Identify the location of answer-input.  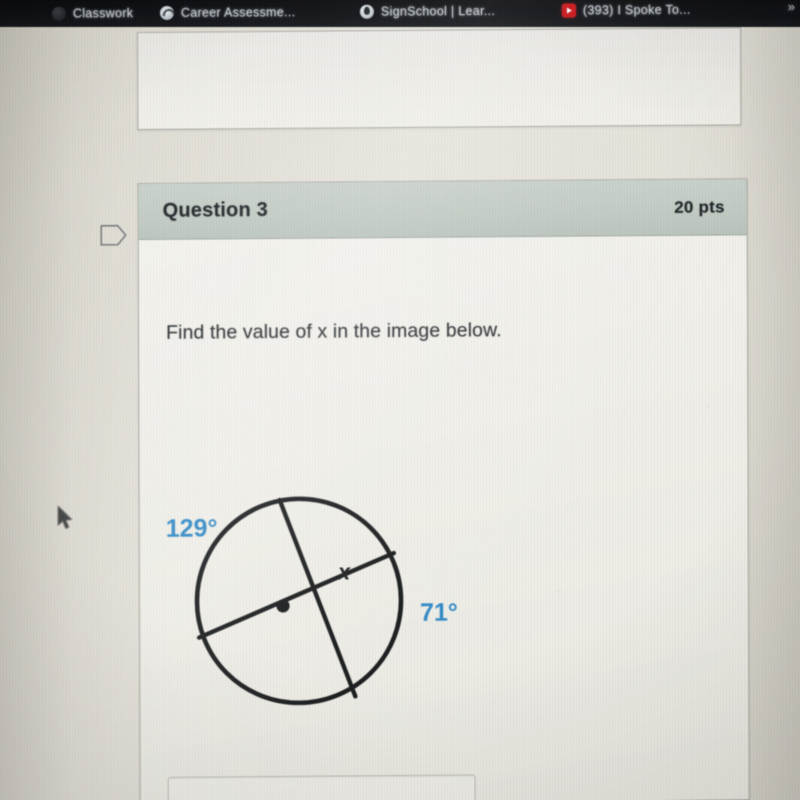
(321, 787).